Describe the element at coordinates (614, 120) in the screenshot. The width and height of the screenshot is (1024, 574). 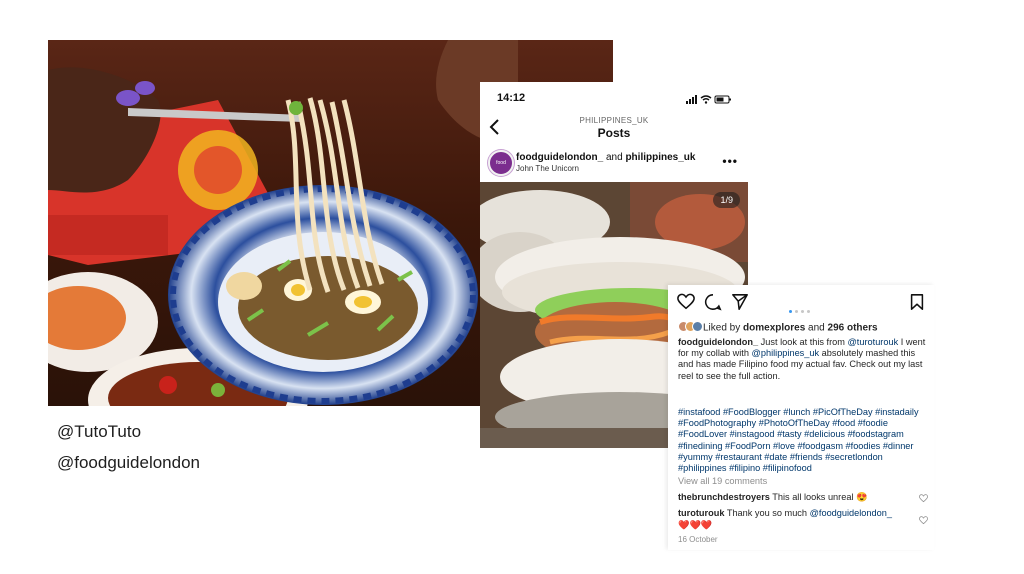
I see `nav-account-name: PHILIPPINES_UK` at that location.